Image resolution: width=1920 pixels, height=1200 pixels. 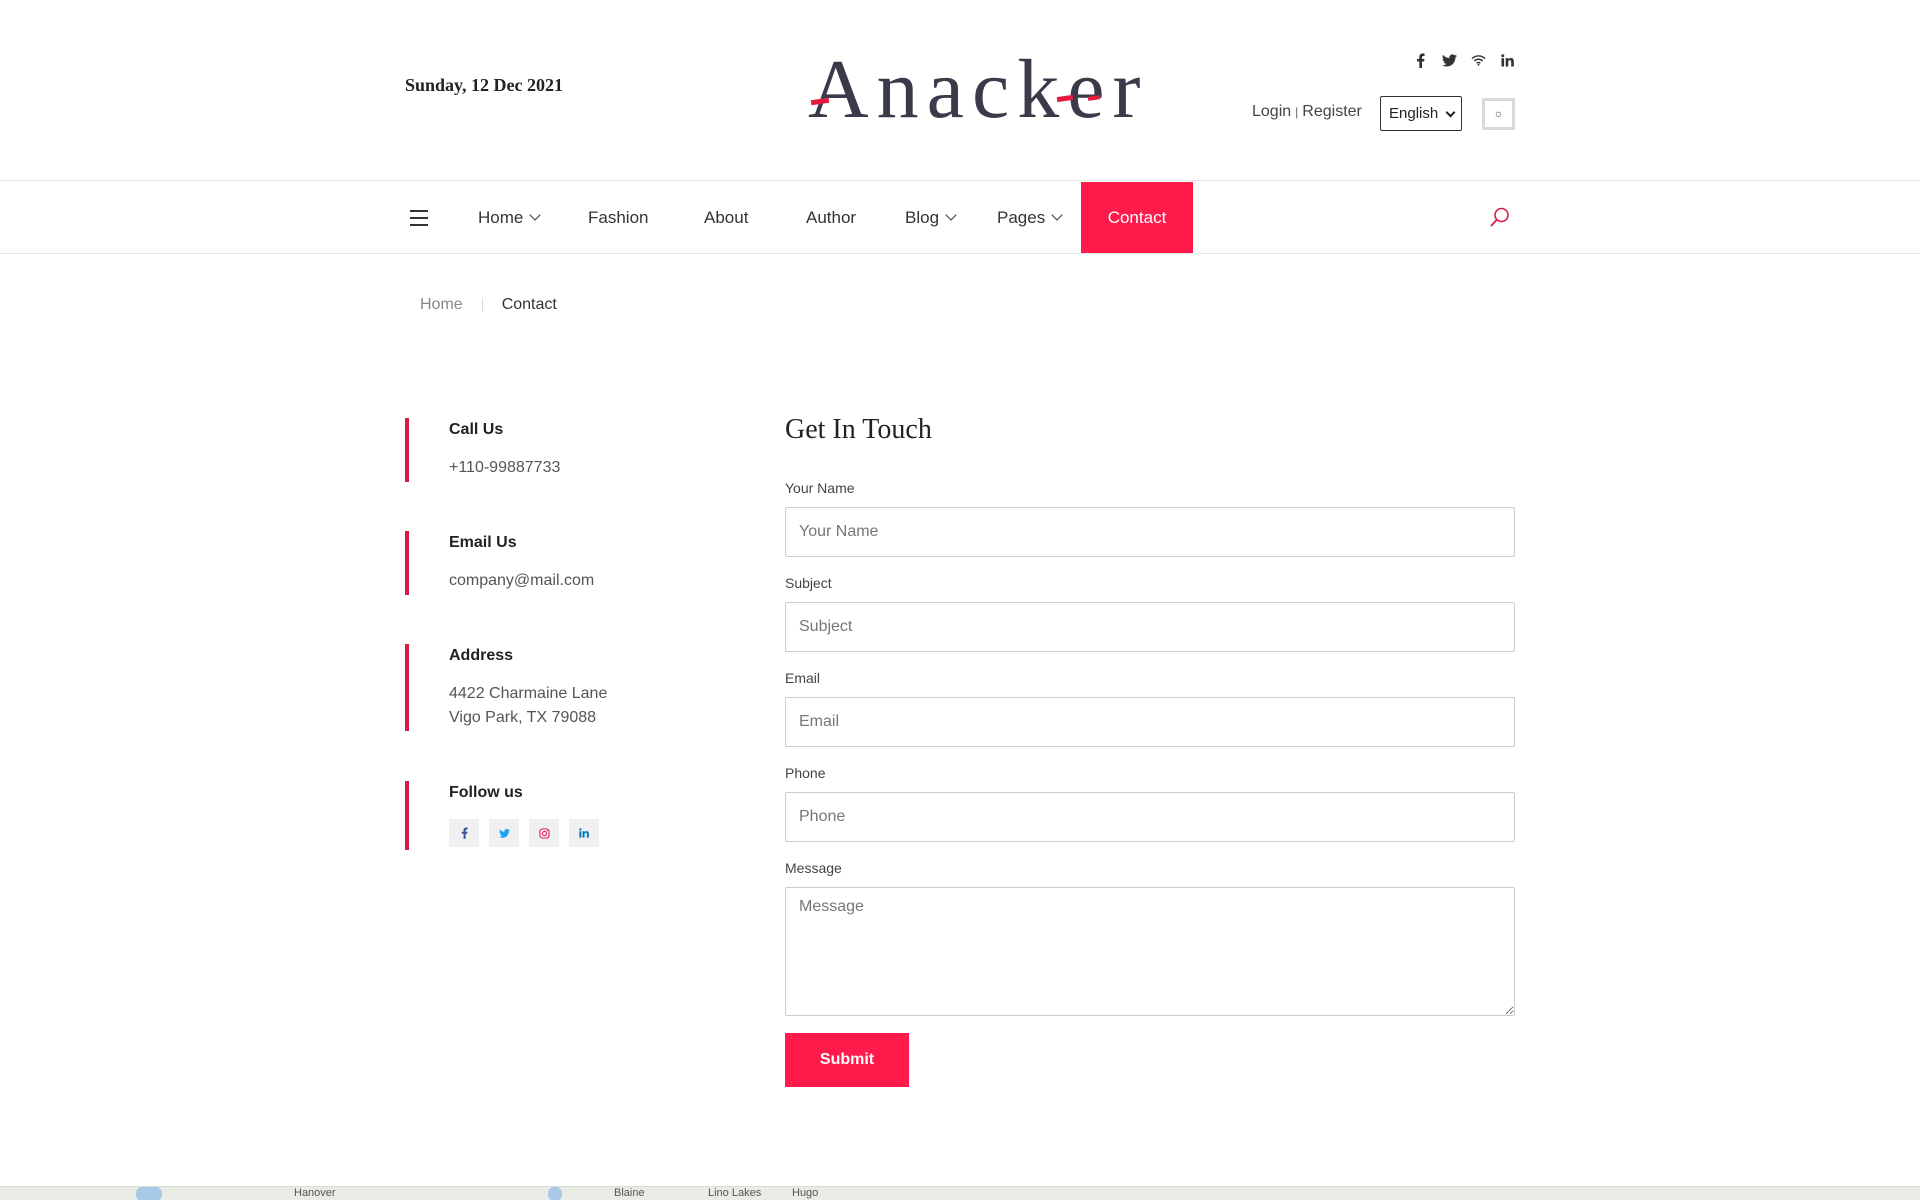 What do you see at coordinates (1150, 627) in the screenshot?
I see `subject-input` at bounding box center [1150, 627].